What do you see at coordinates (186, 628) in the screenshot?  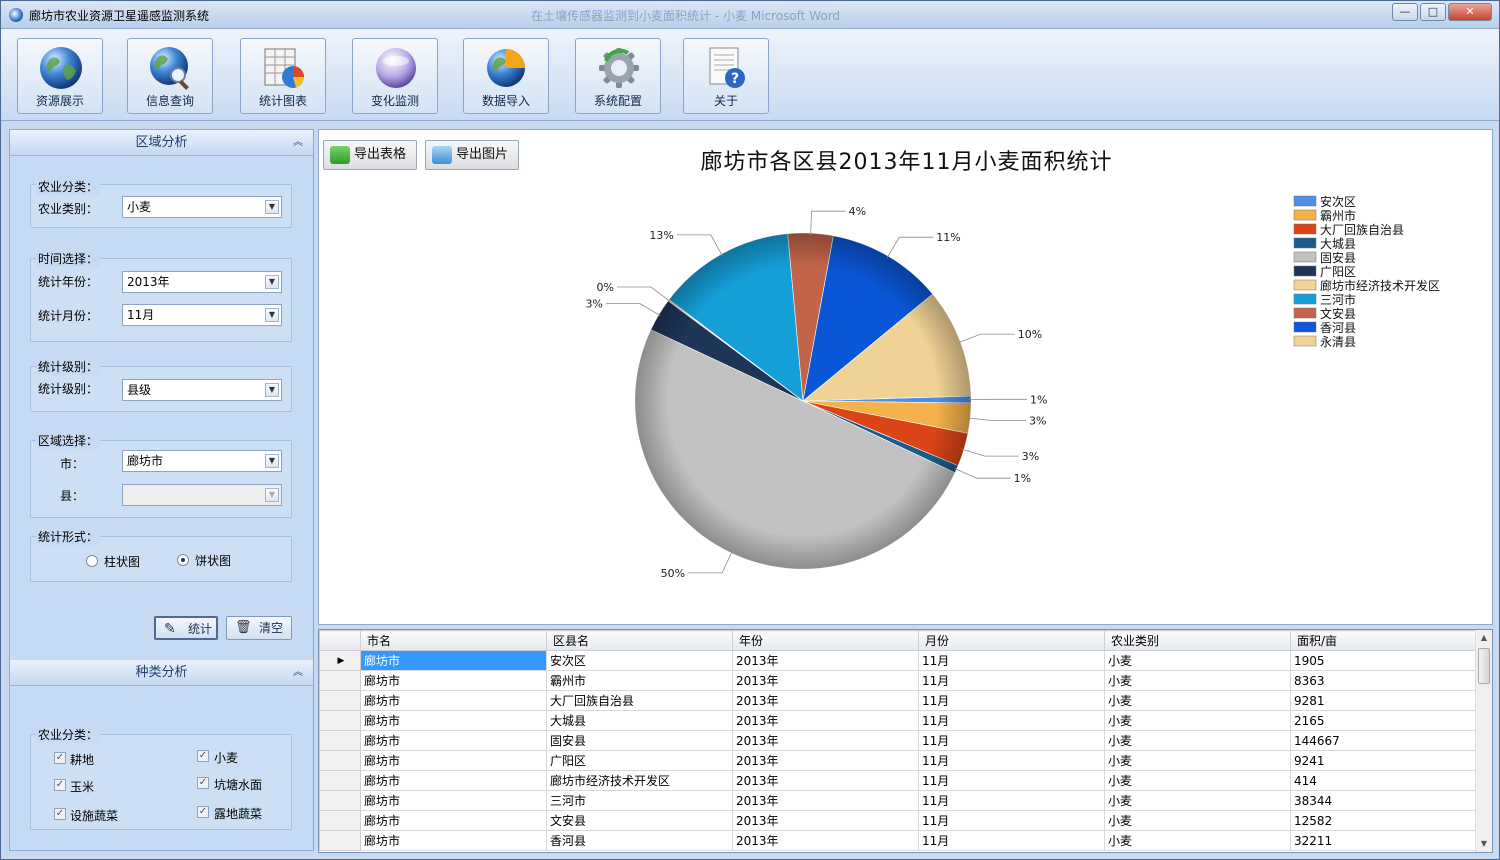 I see `stat-button: ✎ 统计` at bounding box center [186, 628].